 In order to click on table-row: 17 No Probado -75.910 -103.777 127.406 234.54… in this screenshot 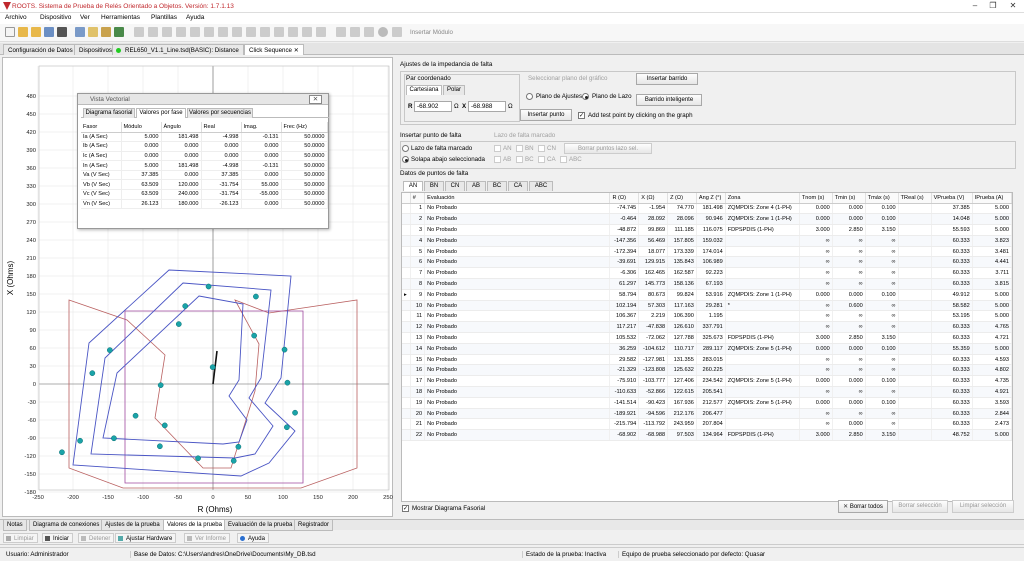, I will do `click(707, 381)`.